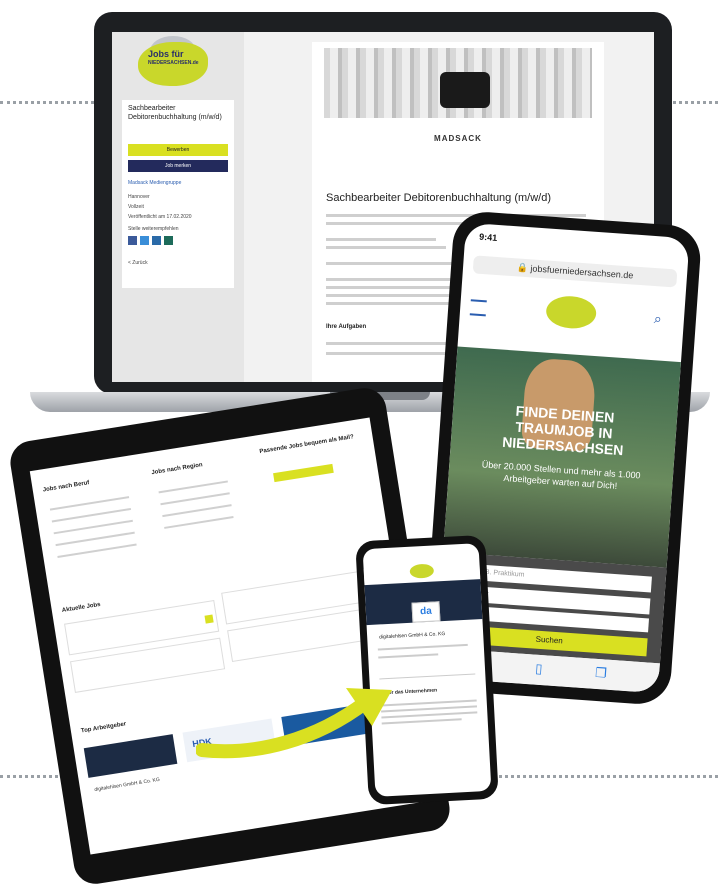 The image size is (718, 887). I want to click on job-tile-marker, so click(209, 619).